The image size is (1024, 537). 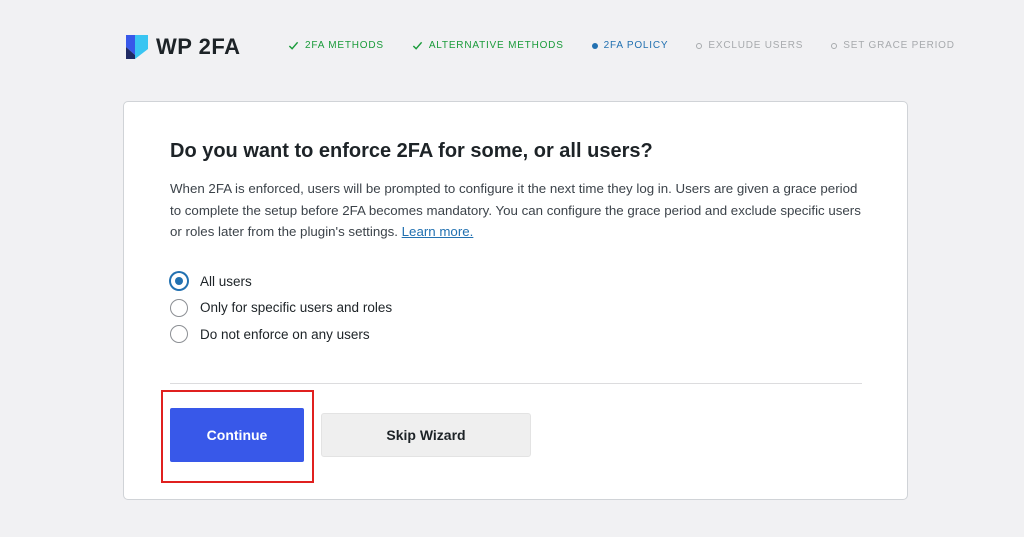 I want to click on divider, so click(x=516, y=383).